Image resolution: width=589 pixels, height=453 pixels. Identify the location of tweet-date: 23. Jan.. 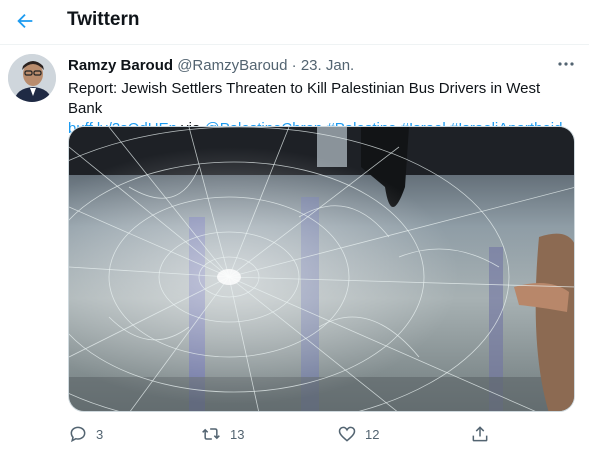
(327, 65).